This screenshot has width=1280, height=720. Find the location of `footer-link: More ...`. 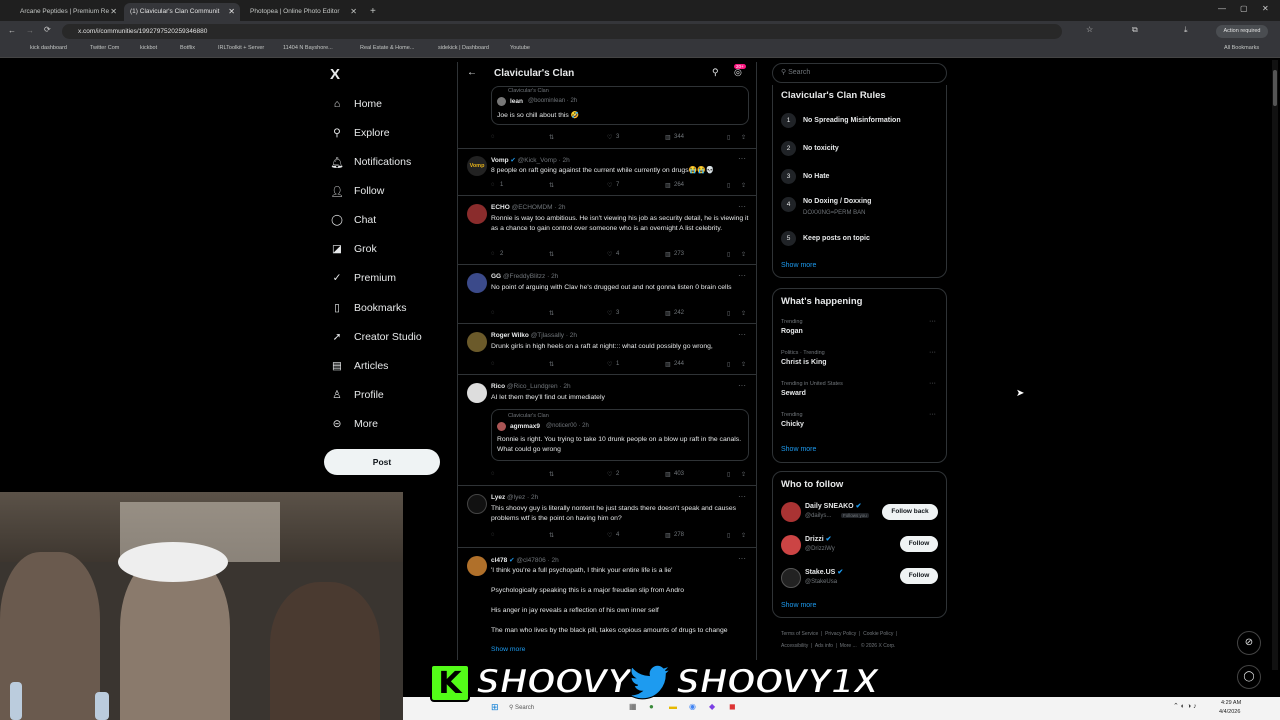

footer-link: More ... is located at coordinates (848, 646).